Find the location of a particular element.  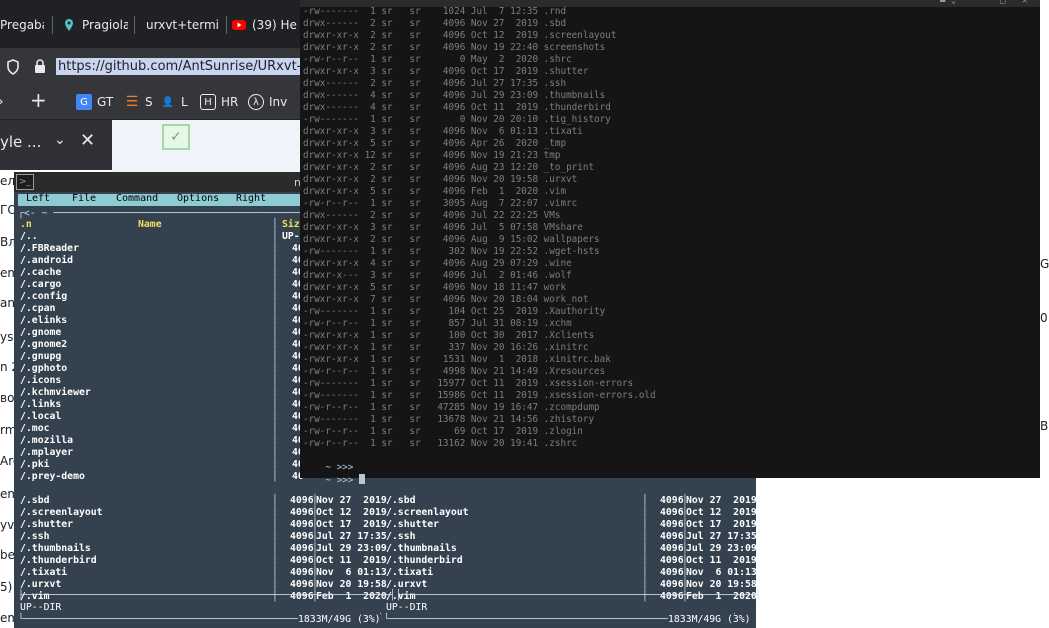

tab-youtube: (39) He is located at coordinates (266, 25).